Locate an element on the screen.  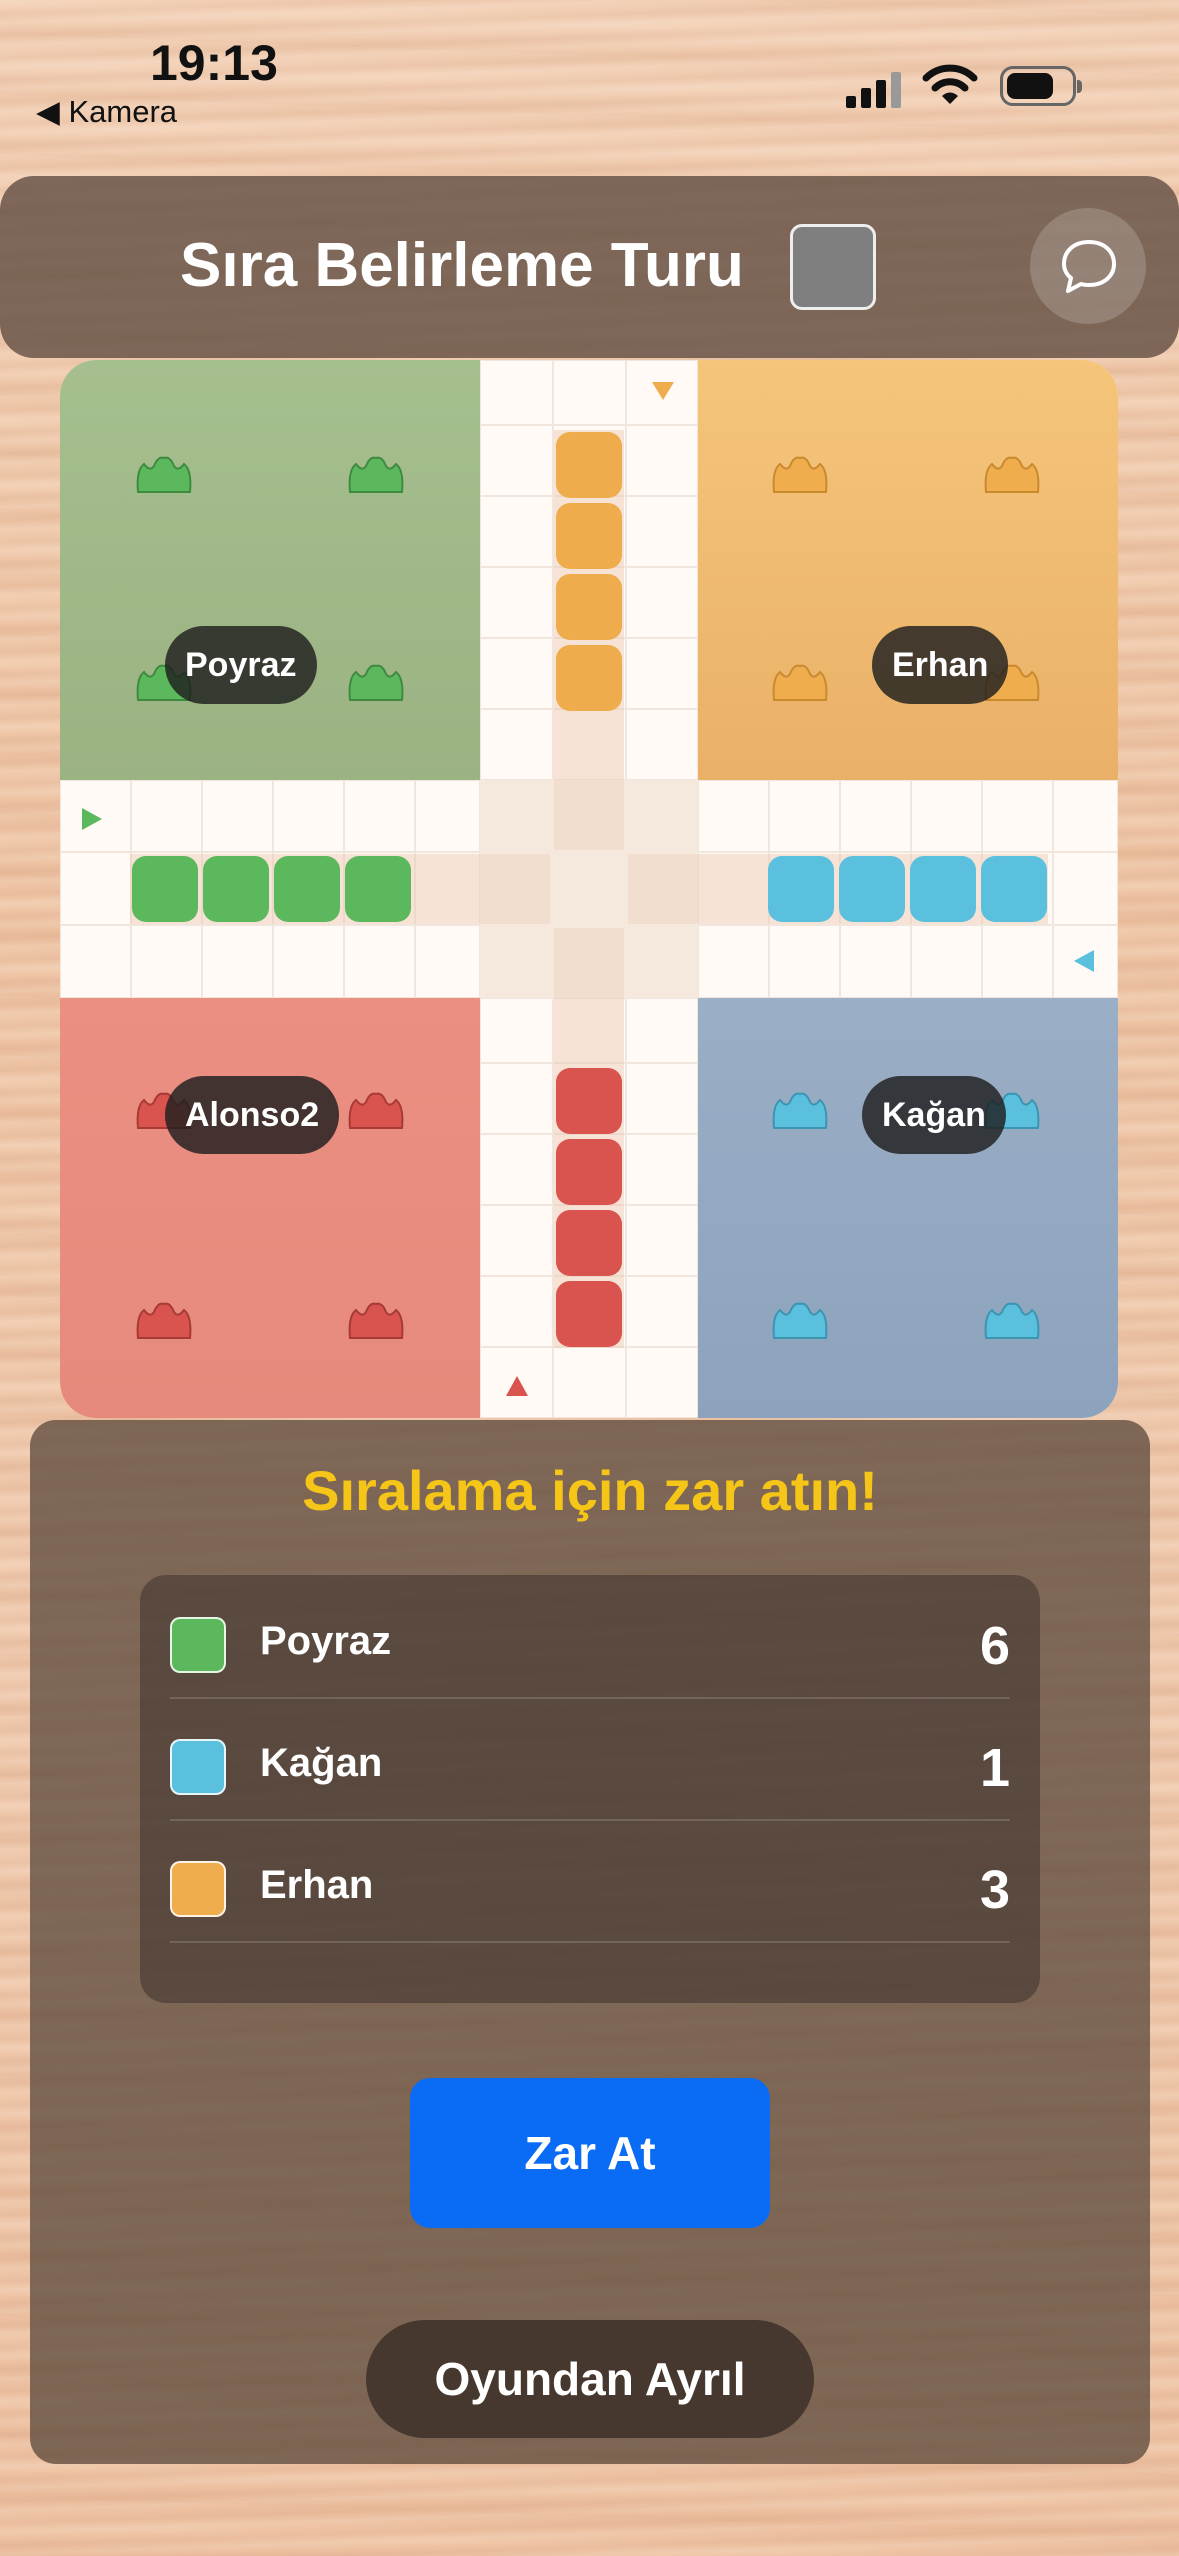
blue-start-arrow-icon is located at coordinates (1084, 961).